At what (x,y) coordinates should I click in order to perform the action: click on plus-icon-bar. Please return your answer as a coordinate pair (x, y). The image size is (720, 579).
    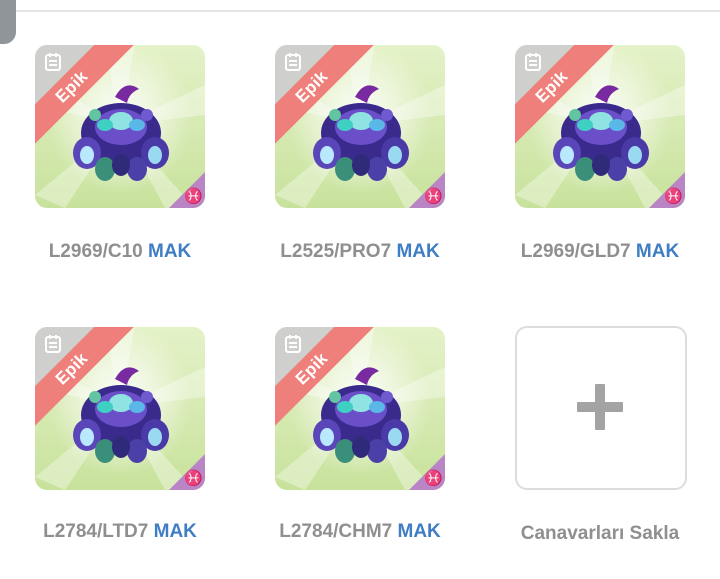
    Looking at the image, I should click on (600, 407).